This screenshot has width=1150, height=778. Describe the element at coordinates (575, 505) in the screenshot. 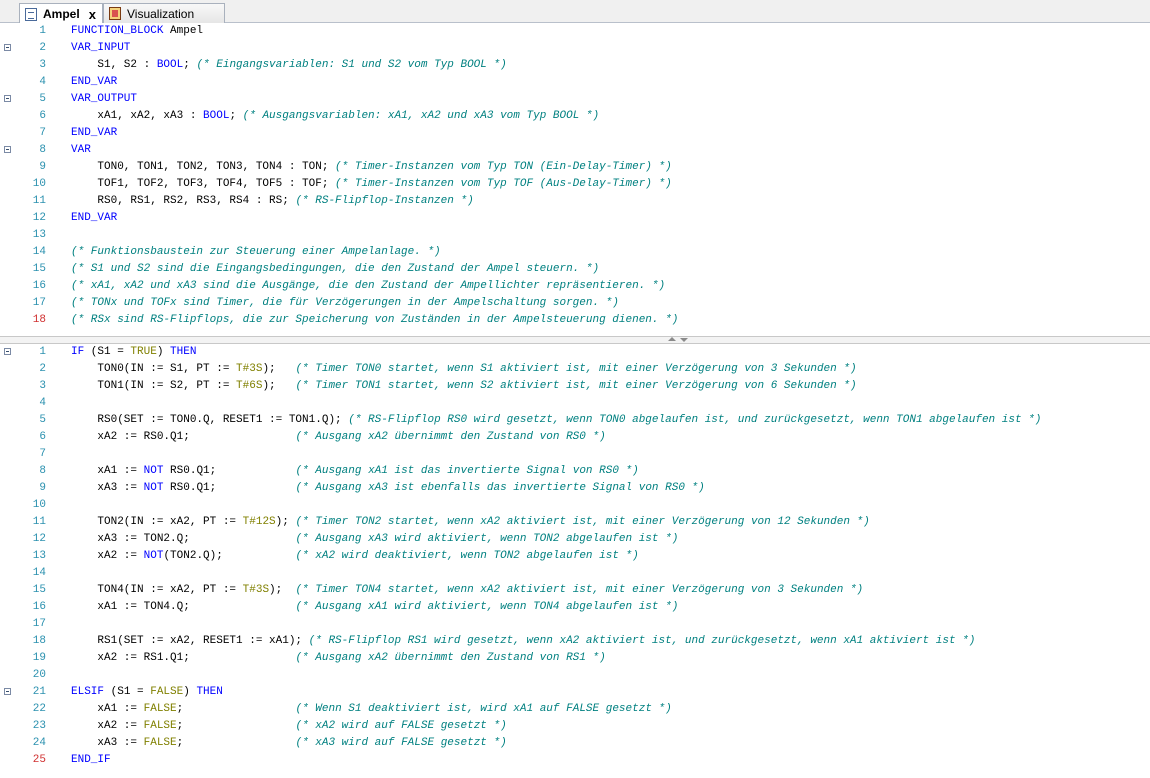

I see `code-line: 10` at that location.